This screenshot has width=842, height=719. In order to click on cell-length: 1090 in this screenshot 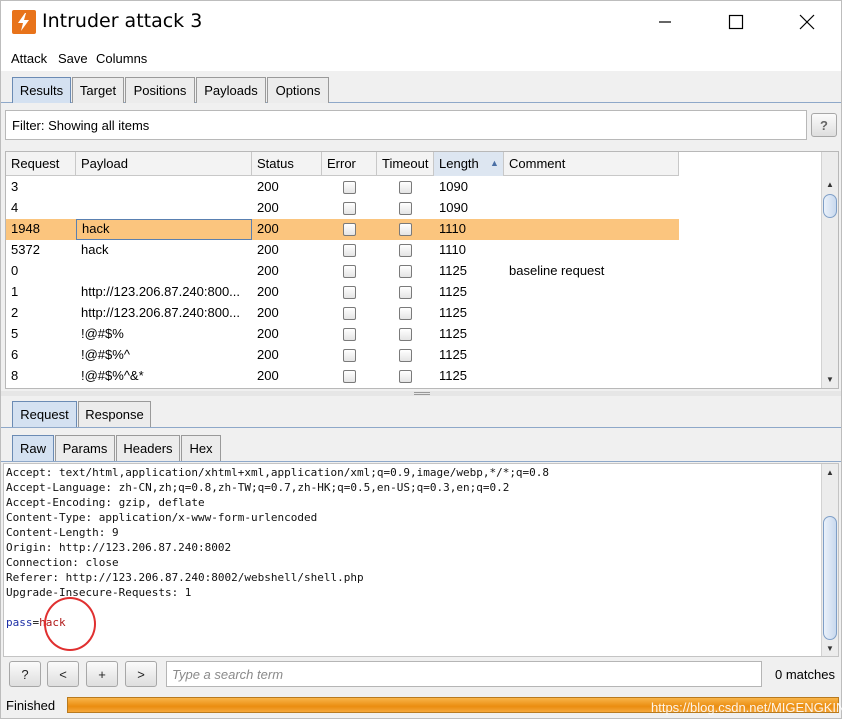, I will do `click(453, 186)`.